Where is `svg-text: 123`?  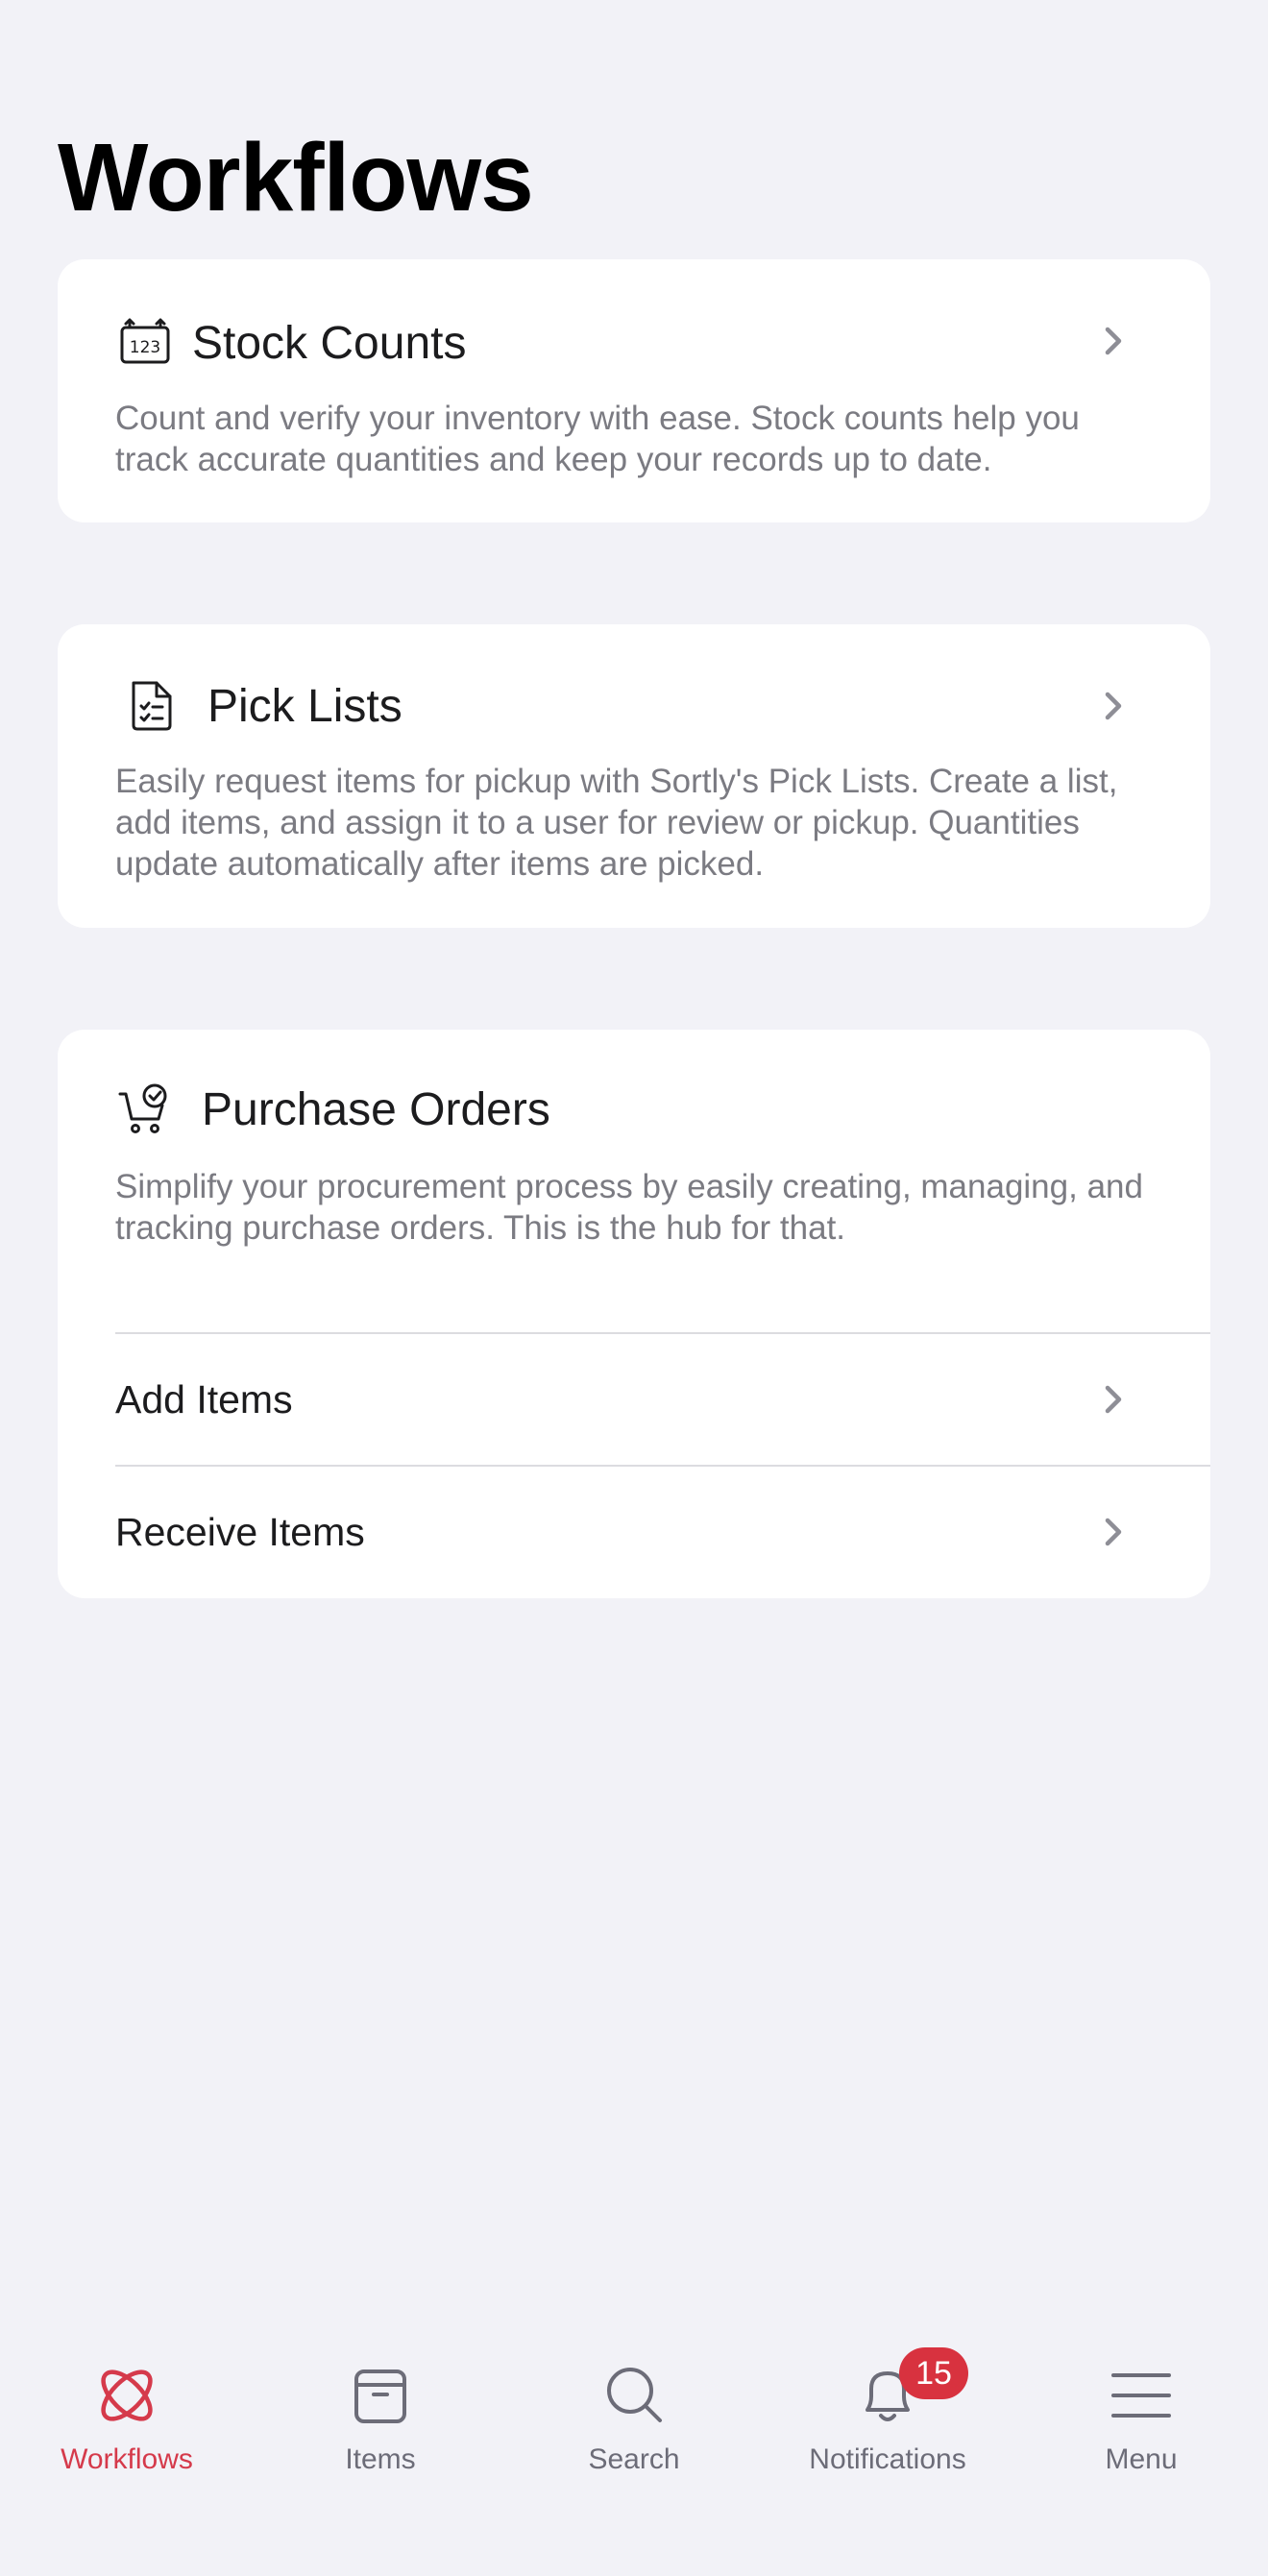 svg-text: 123 is located at coordinates (145, 347).